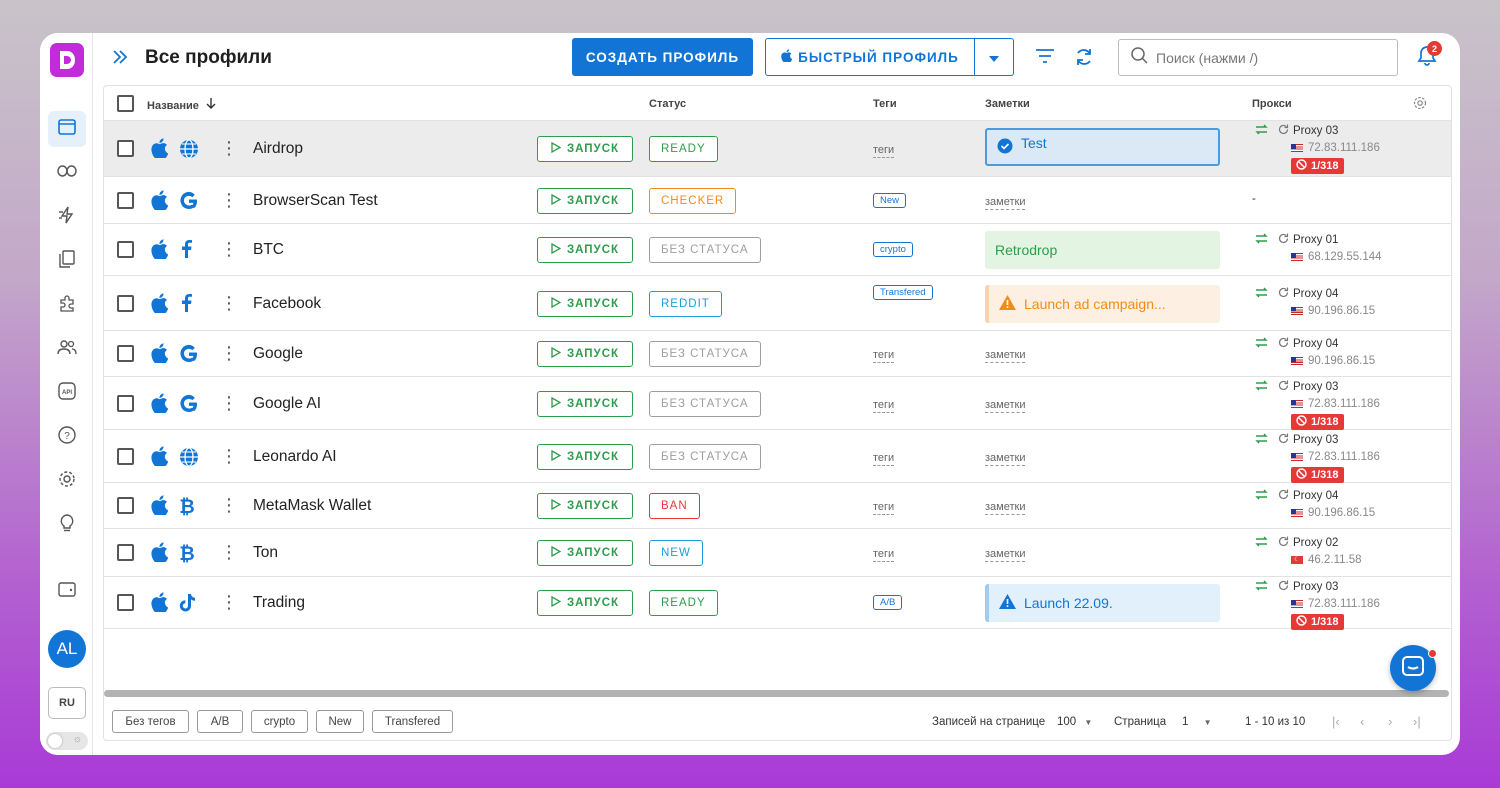  What do you see at coordinates (893, 249) in the screenshot?
I see `tag-chip: crypto` at bounding box center [893, 249].